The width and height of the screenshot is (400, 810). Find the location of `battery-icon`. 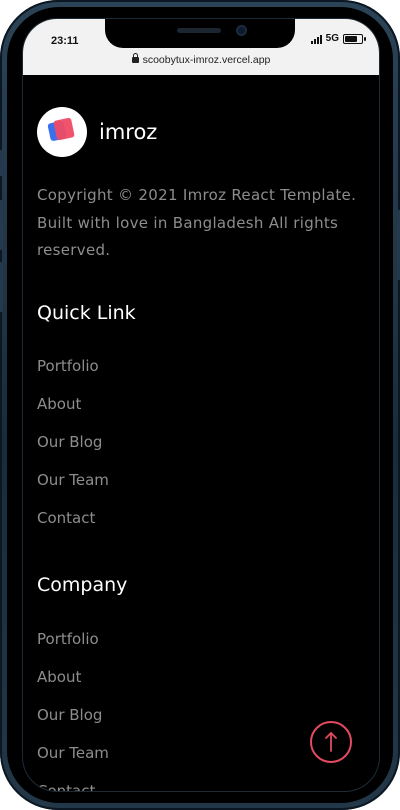

battery-icon is located at coordinates (354, 38).